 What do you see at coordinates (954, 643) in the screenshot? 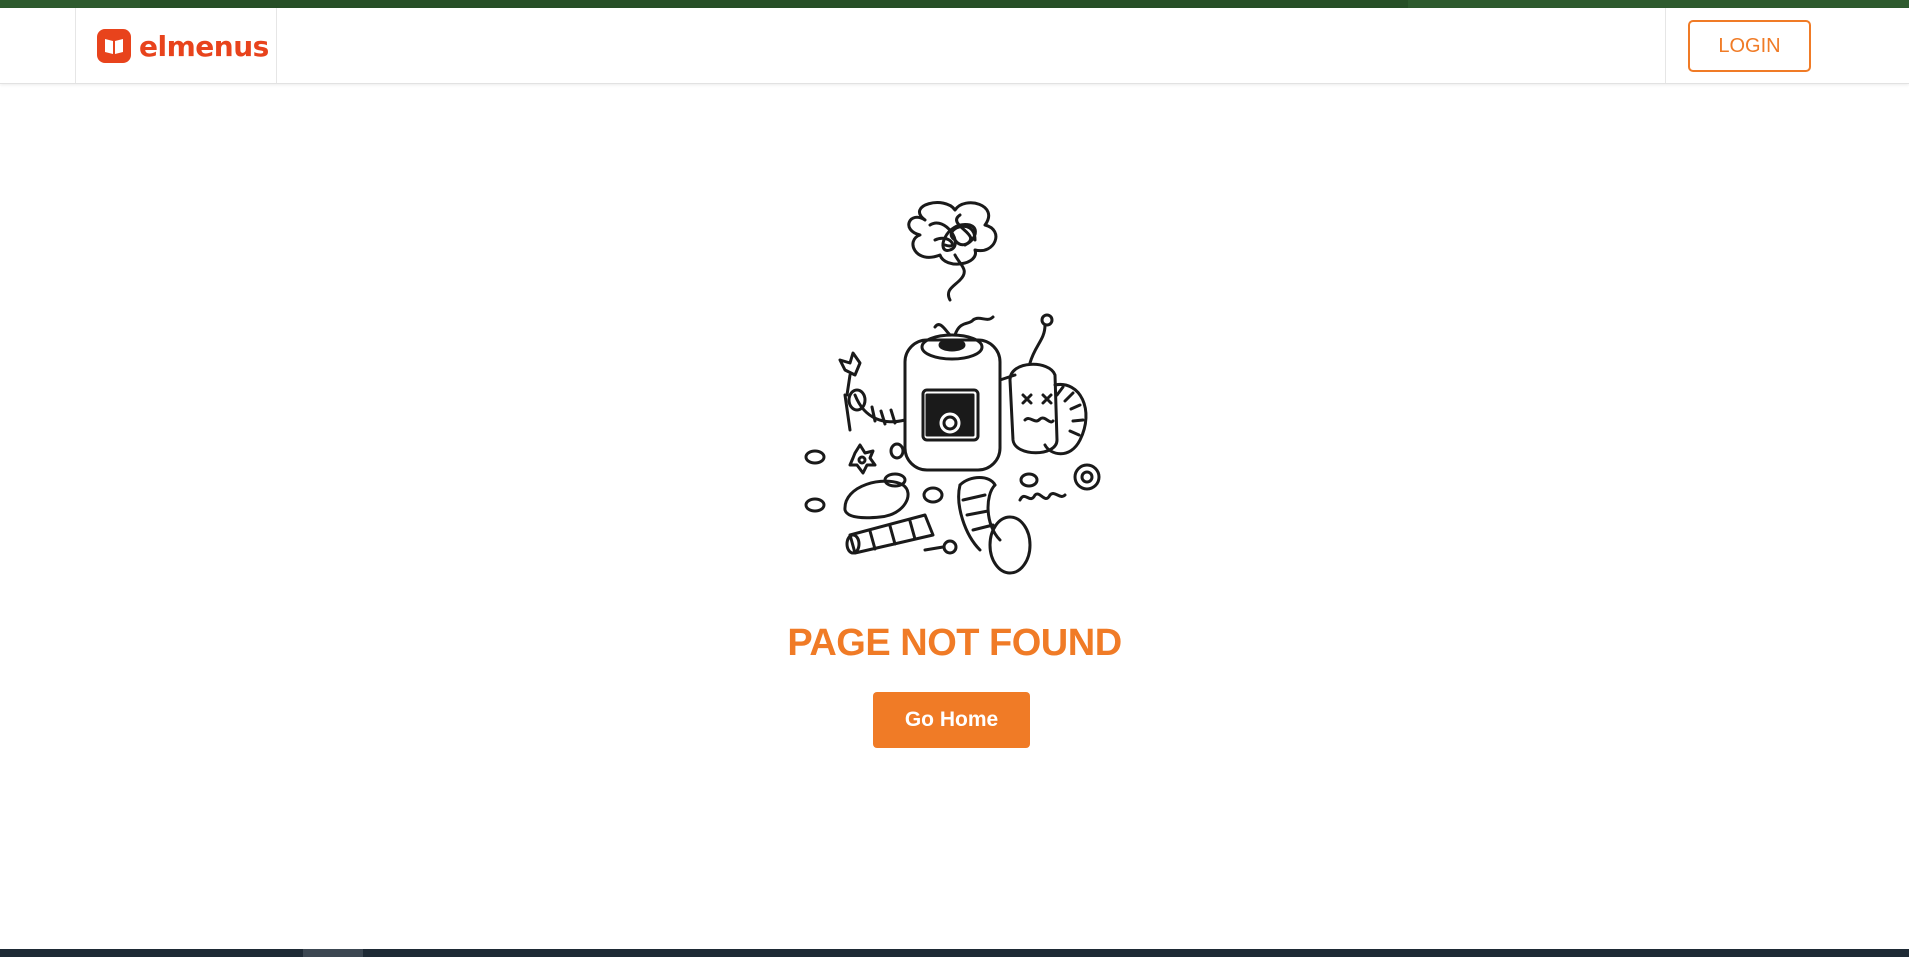
I see `page-title: PAGE NOT FOUND` at bounding box center [954, 643].